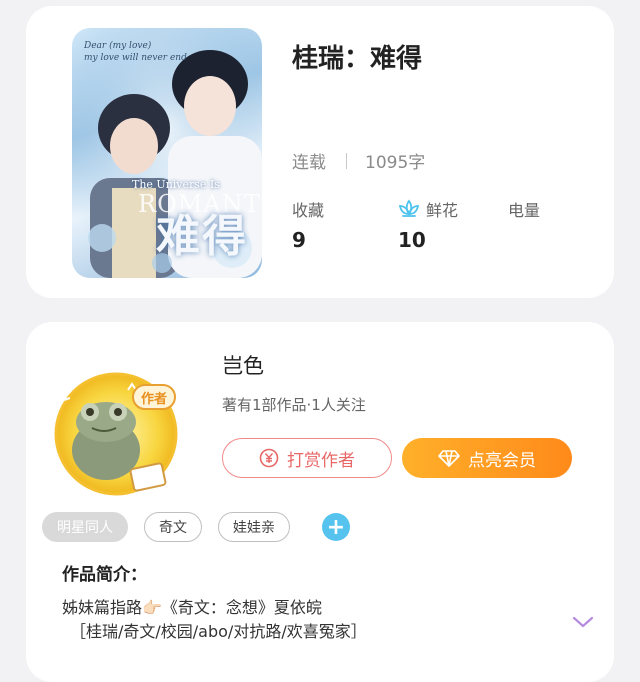  Describe the element at coordinates (254, 527) in the screenshot. I see `tag-item: 娃娃亲` at that location.